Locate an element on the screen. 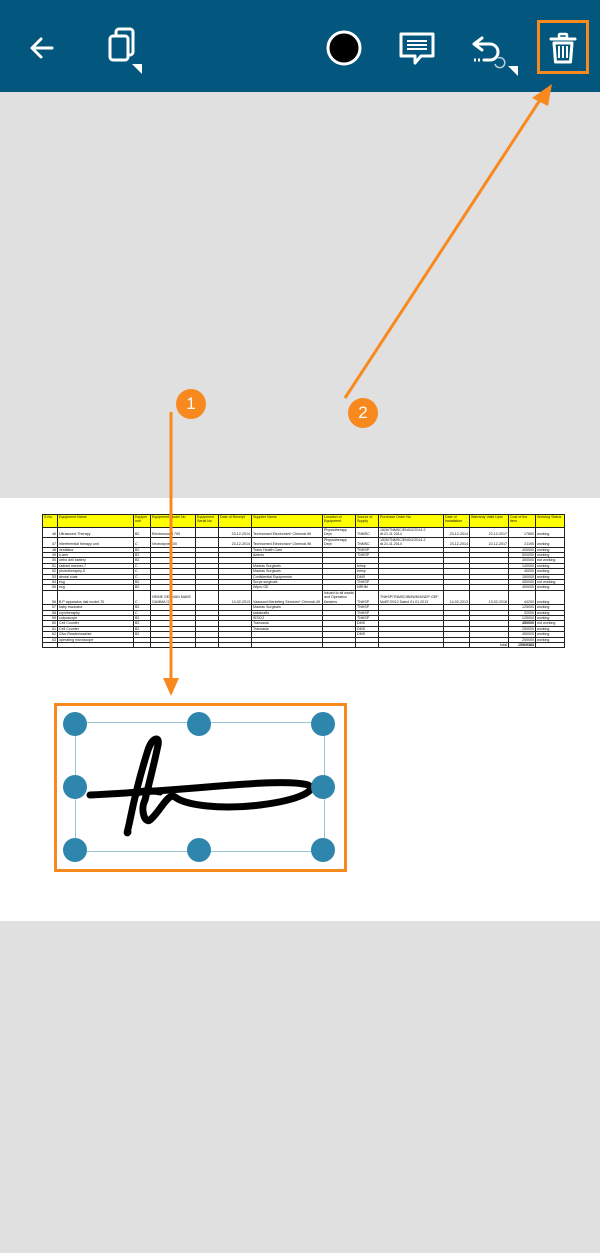 This screenshot has height=1253, width=600. delete-highlight-box is located at coordinates (563, 47).